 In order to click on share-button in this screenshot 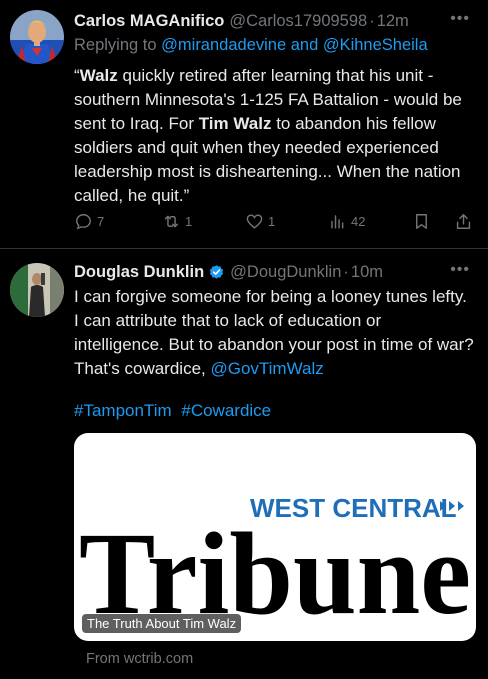, I will do `click(463, 221)`.